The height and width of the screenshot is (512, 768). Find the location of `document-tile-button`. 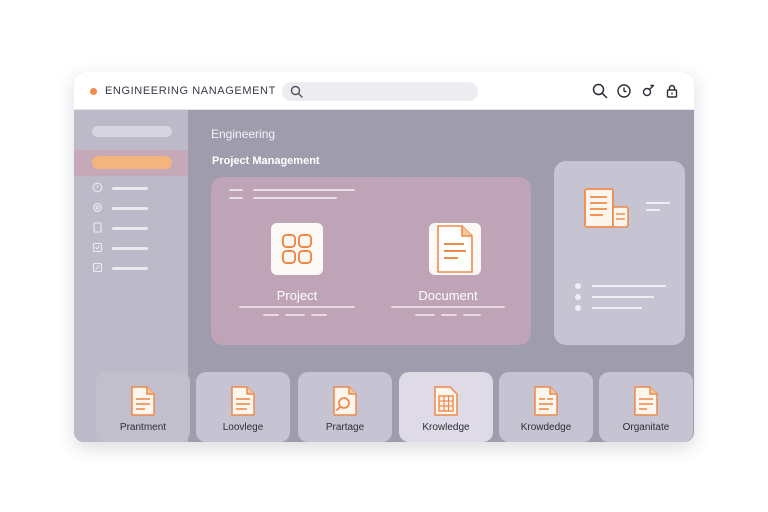

document-tile-button is located at coordinates (455, 249).